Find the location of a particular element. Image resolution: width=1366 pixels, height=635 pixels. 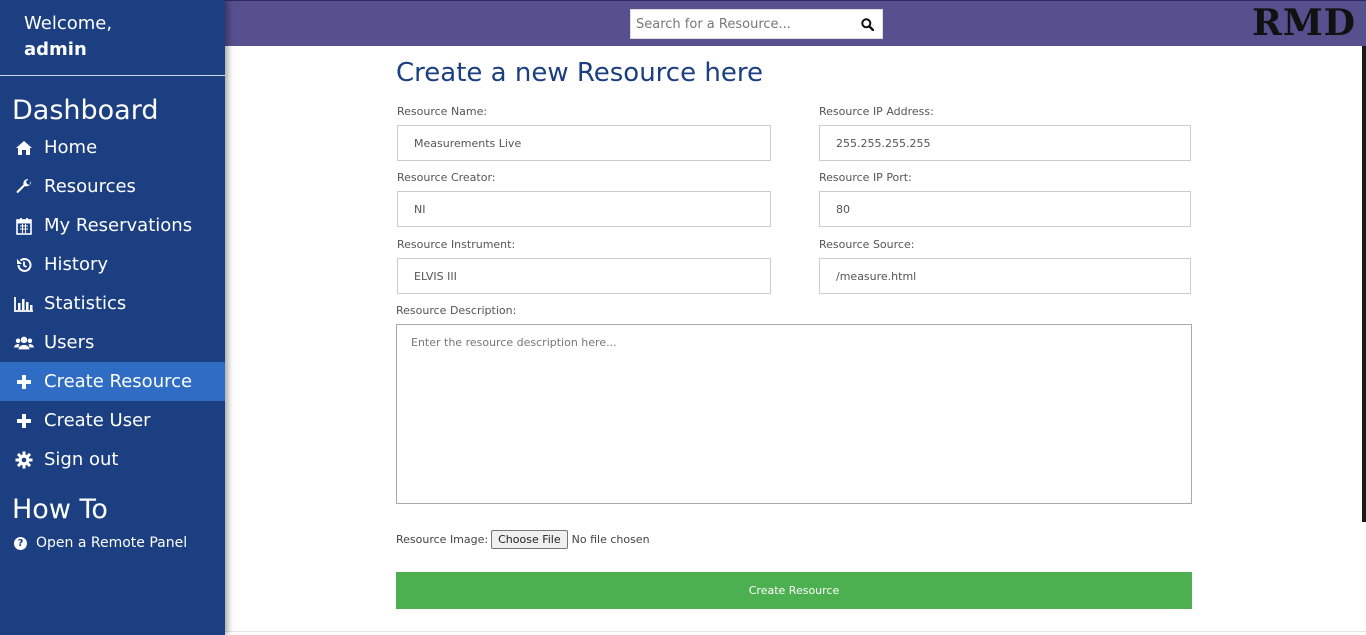

sidebar-item-label: Resources is located at coordinates (90, 186).